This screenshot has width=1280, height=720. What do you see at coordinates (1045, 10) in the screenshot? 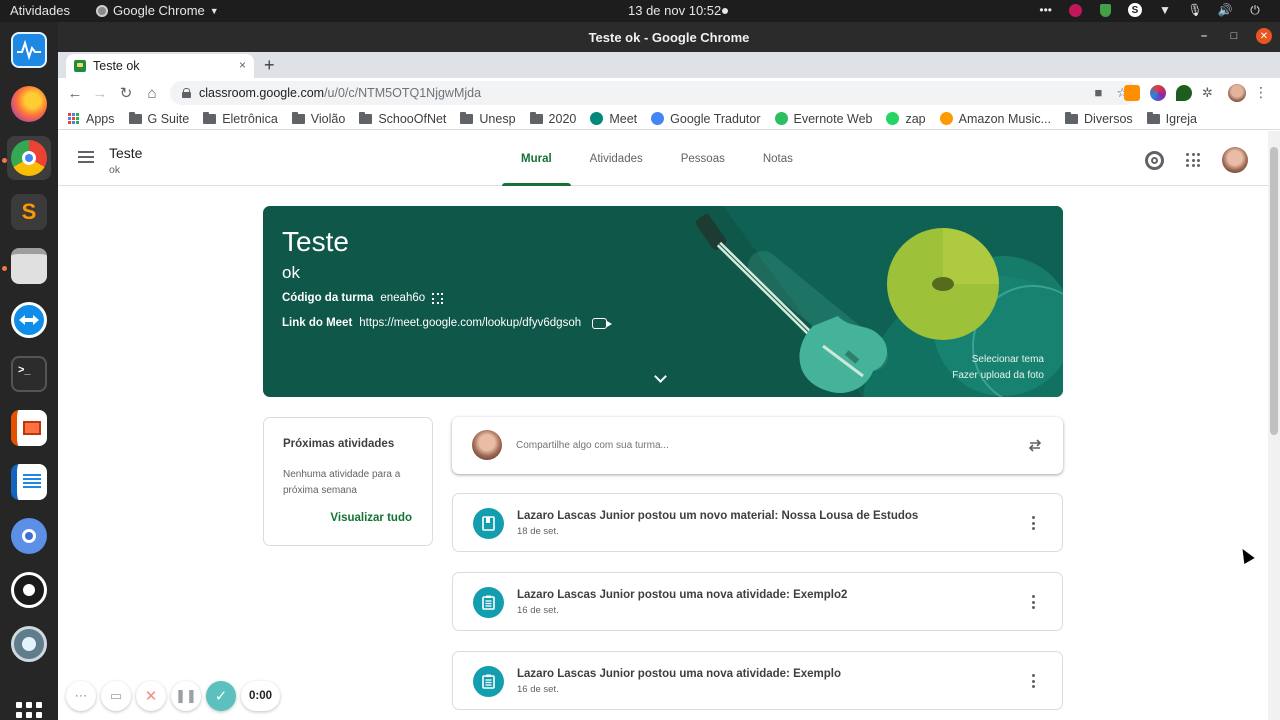
I see `tray-more-icon: •••` at bounding box center [1045, 10].